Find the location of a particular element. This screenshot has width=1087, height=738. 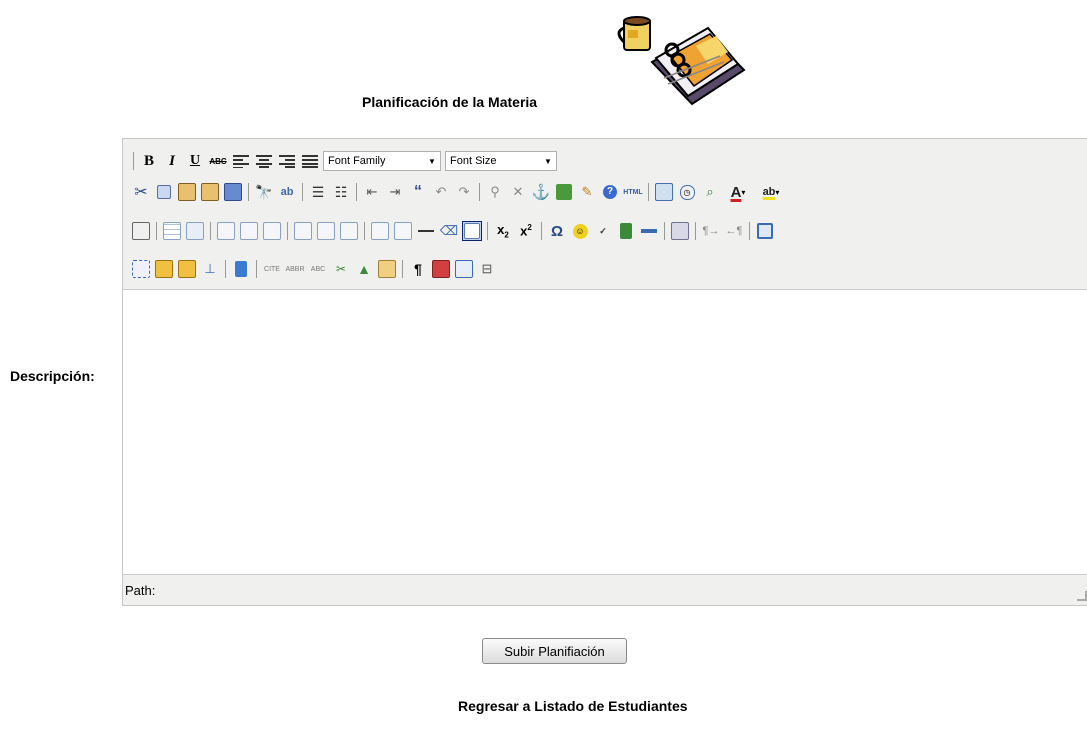

insert-date-icon is located at coordinates (664, 192).